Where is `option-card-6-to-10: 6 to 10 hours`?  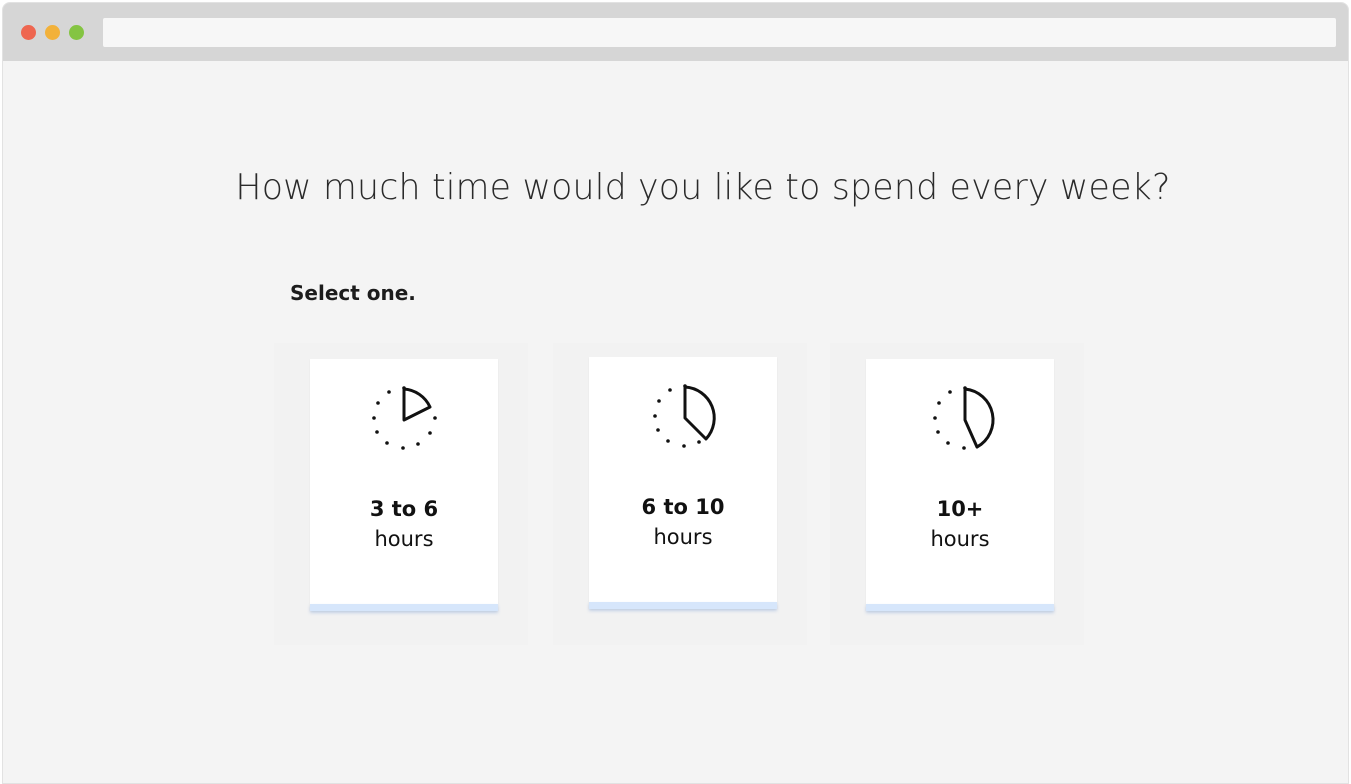
option-card-6-to-10: 6 to 10 hours is located at coordinates (683, 483).